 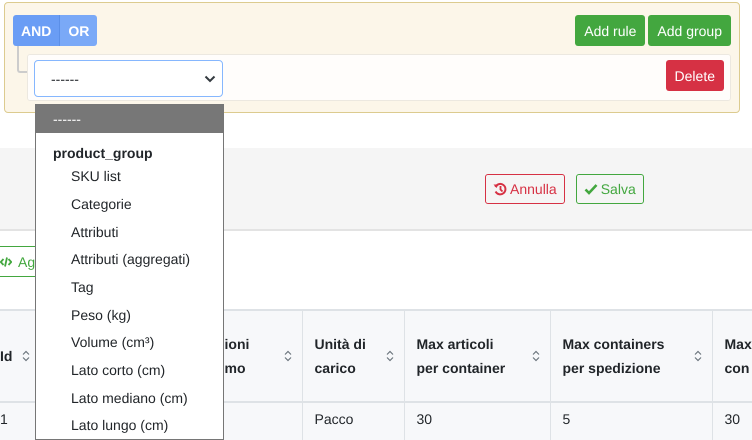 What do you see at coordinates (128, 78) in the screenshot?
I see `field-select: ------` at bounding box center [128, 78].